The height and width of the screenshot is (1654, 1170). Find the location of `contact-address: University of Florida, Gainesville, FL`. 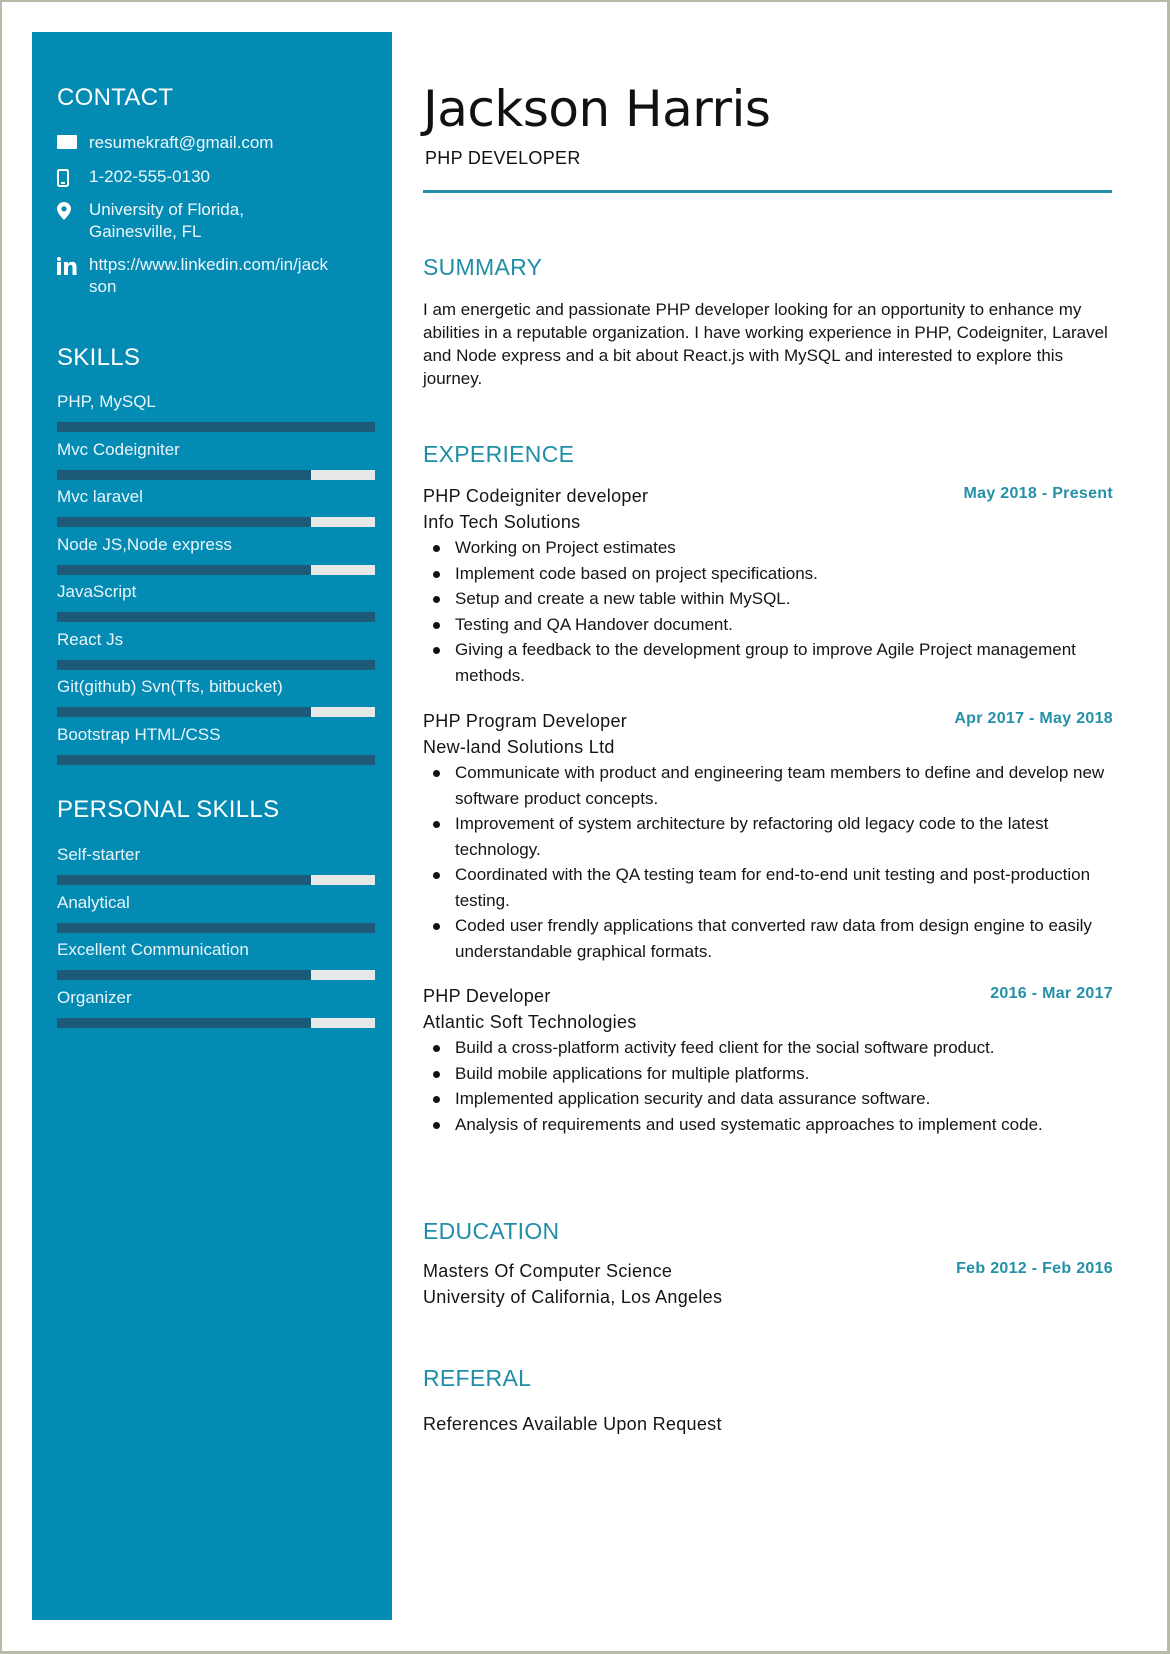

contact-address: University of Florida, Gainesville, FL is located at coordinates (193, 221).